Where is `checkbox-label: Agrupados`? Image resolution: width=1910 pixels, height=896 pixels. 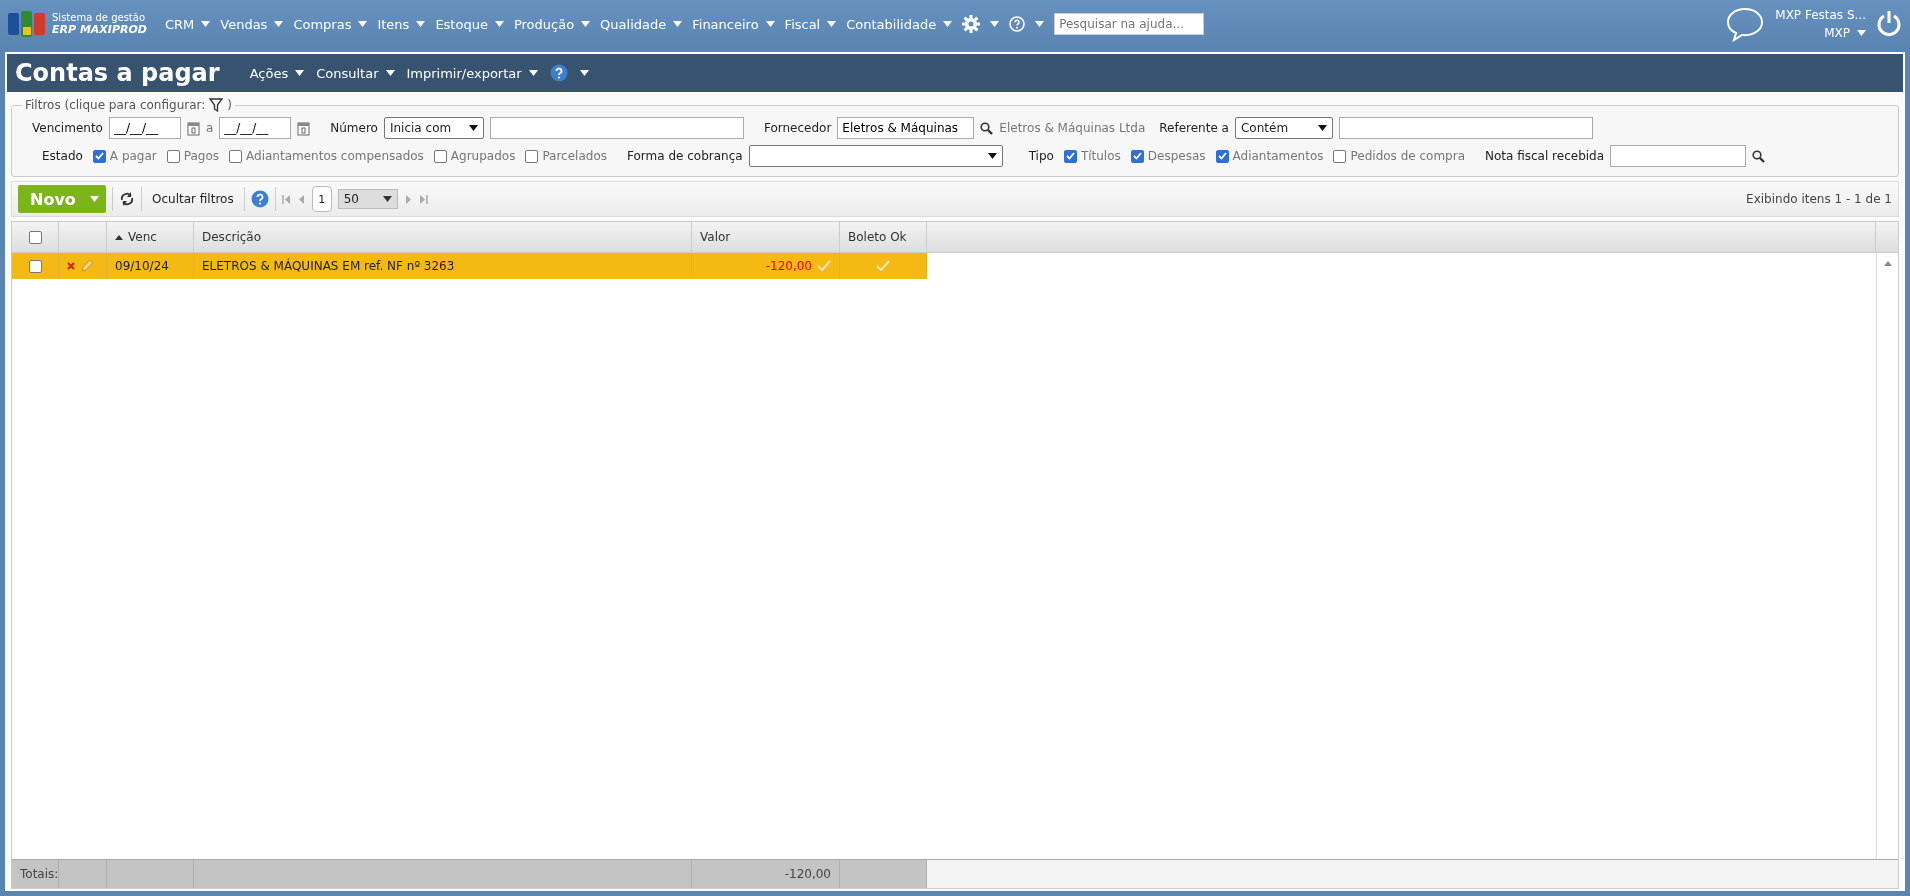 checkbox-label: Agrupados is located at coordinates (483, 156).